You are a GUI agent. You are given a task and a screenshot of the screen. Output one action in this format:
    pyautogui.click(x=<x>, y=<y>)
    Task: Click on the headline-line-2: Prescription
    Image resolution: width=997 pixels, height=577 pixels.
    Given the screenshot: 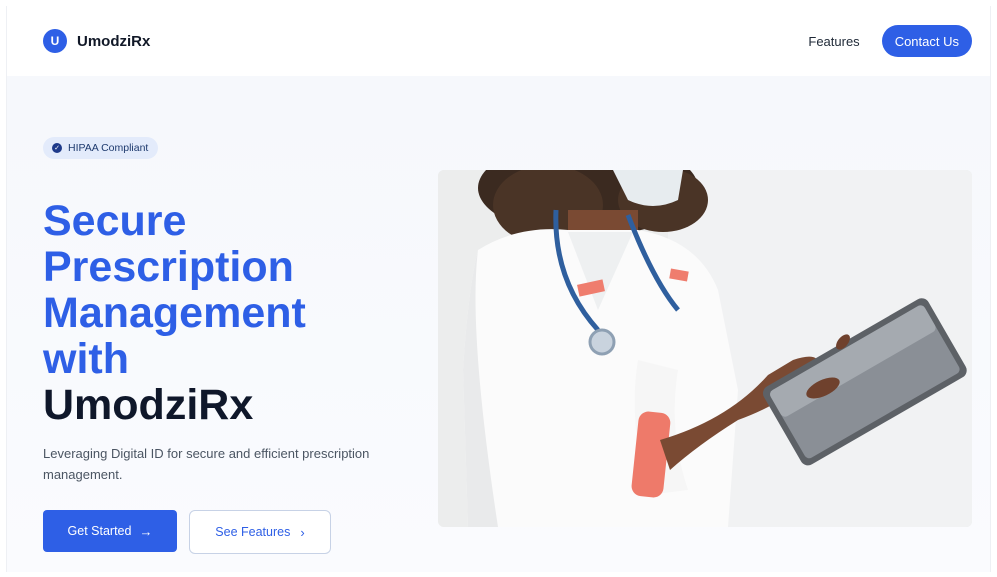 What is the action you would take?
    pyautogui.click(x=168, y=267)
    